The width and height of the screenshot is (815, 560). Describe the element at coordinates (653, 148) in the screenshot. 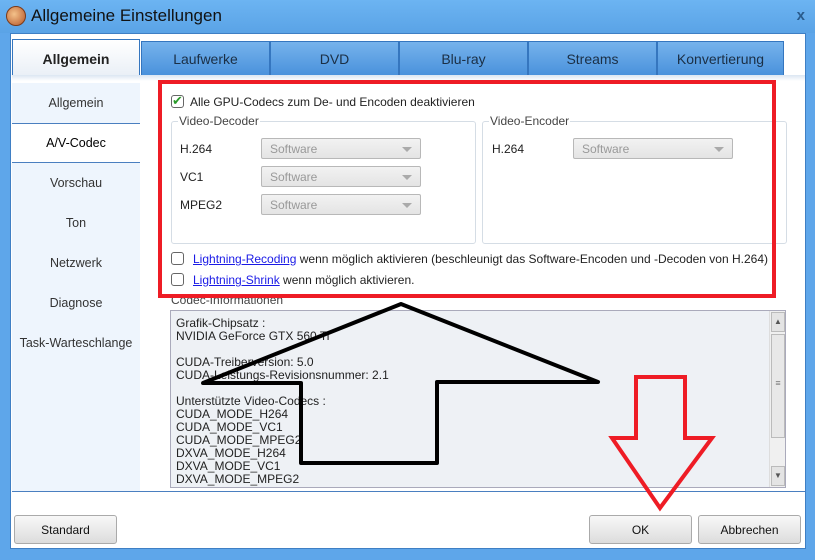

I see `encoder-h264-select: Software` at that location.